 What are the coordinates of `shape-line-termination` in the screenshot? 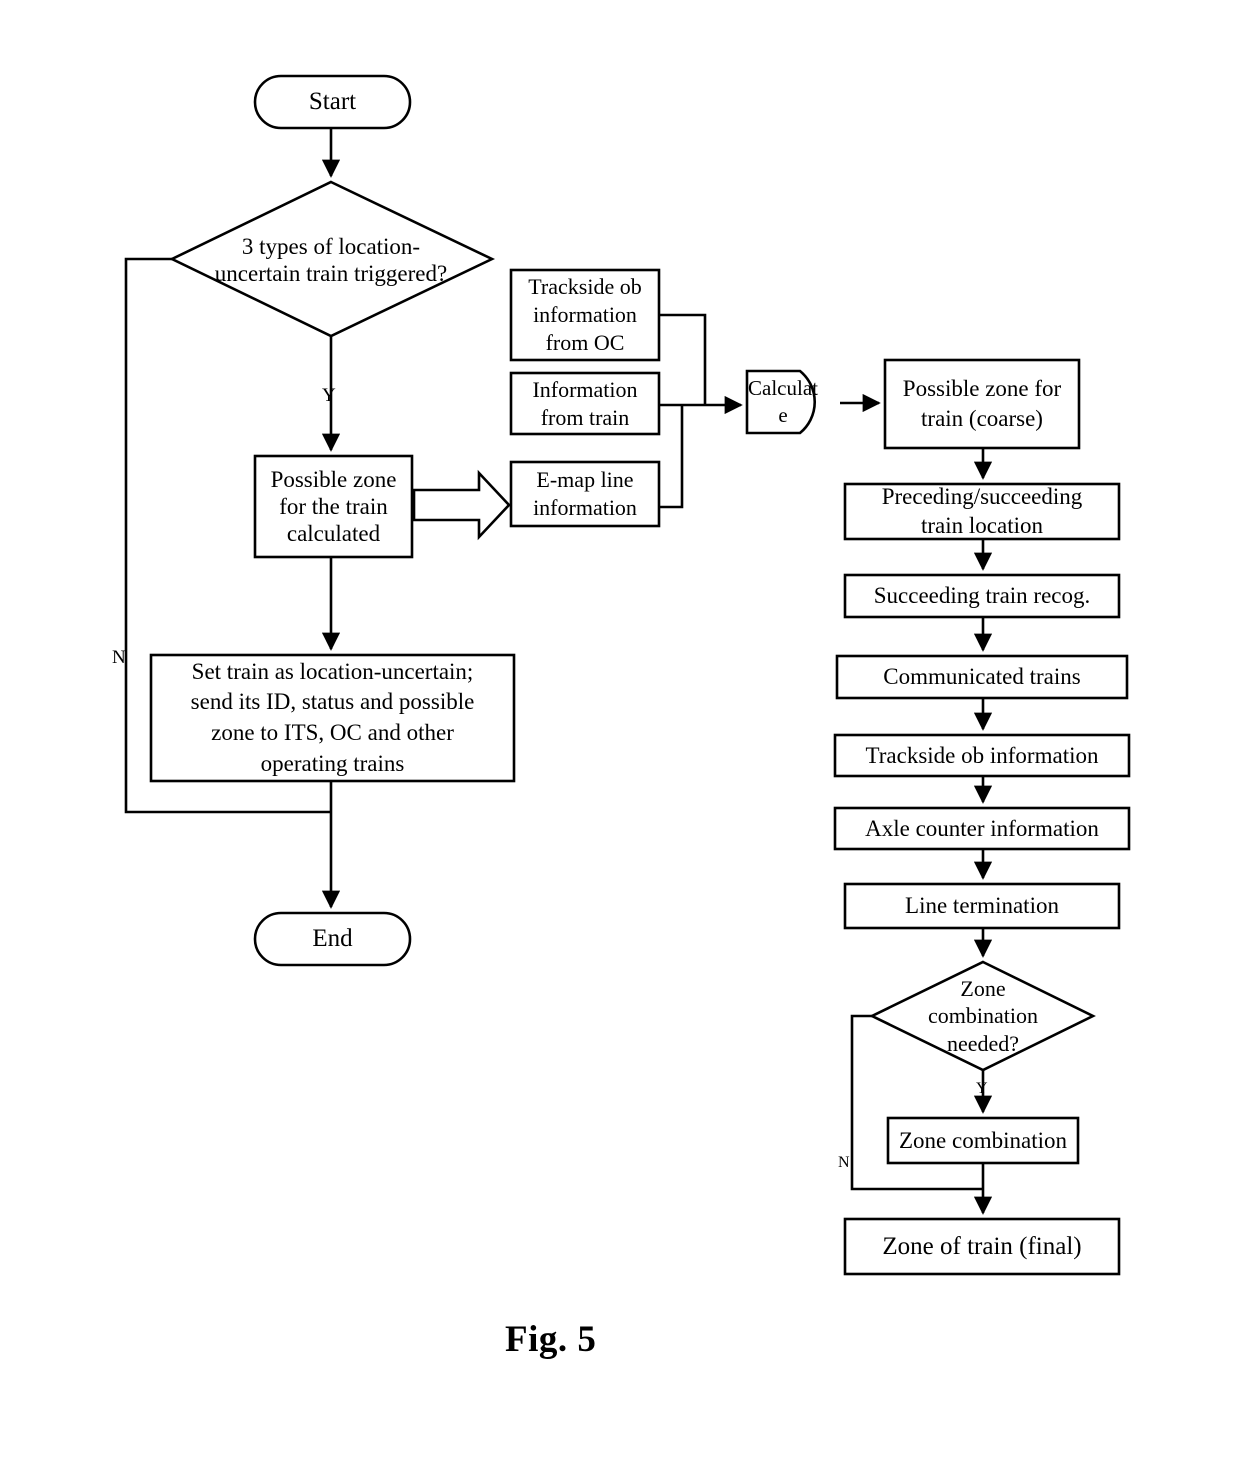 It's located at (982, 906).